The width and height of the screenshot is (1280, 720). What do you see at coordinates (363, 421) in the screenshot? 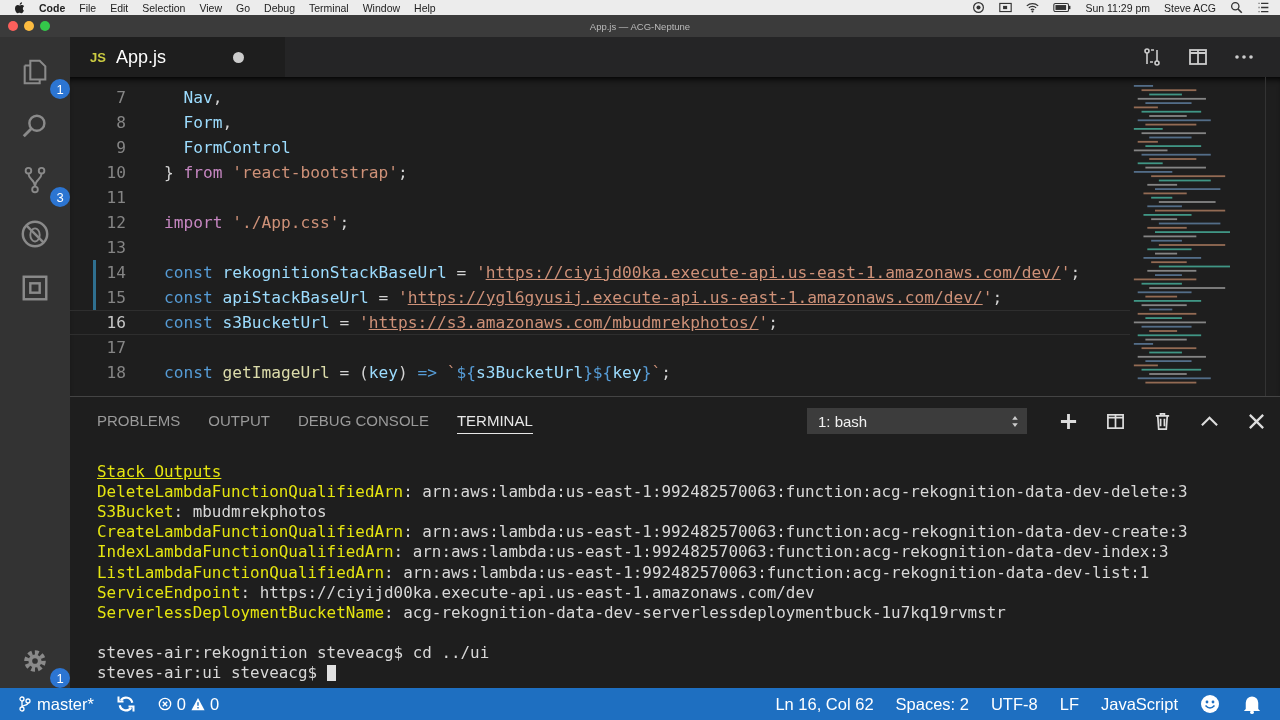
I see `panel-tab: DEBUG CONSOLE` at bounding box center [363, 421].